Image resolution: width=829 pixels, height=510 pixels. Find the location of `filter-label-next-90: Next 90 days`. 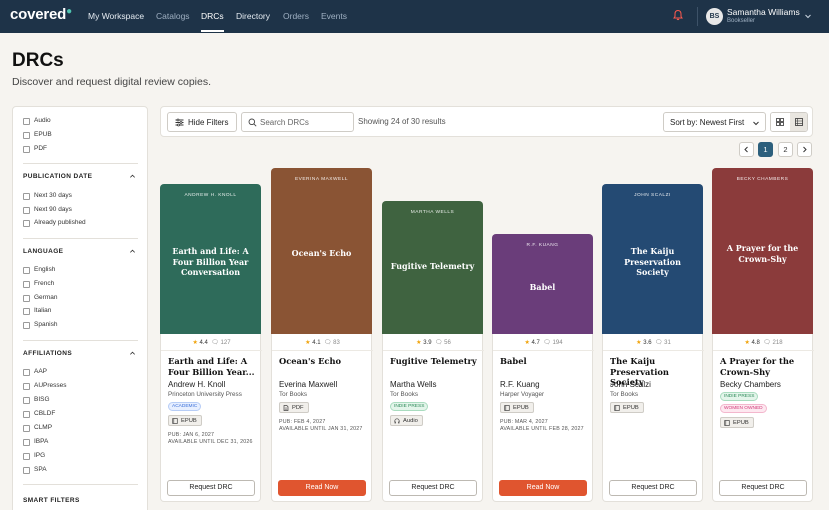

filter-label-next-90: Next 90 days is located at coordinates (53, 209).